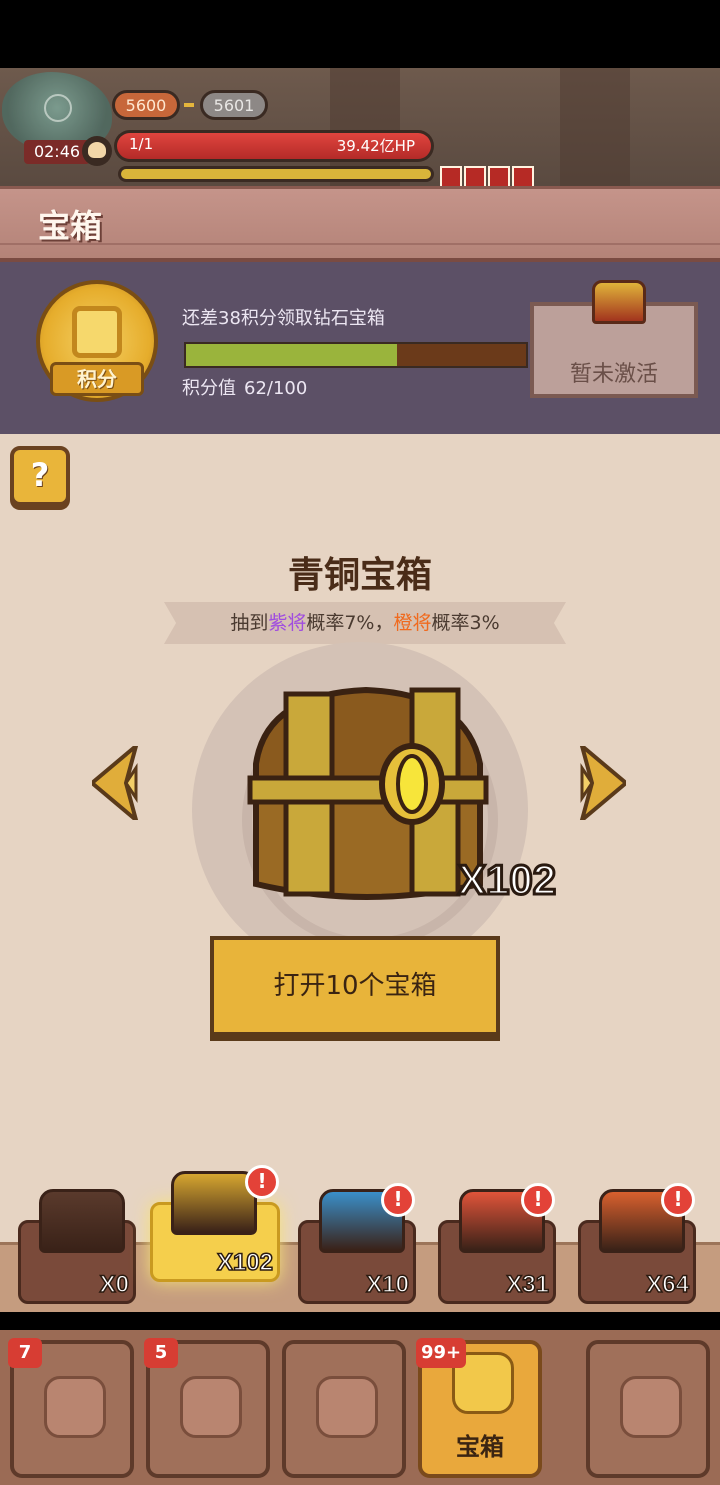 The height and width of the screenshot is (1485, 720). I want to click on points-medal-icon: 积分, so click(97, 345).